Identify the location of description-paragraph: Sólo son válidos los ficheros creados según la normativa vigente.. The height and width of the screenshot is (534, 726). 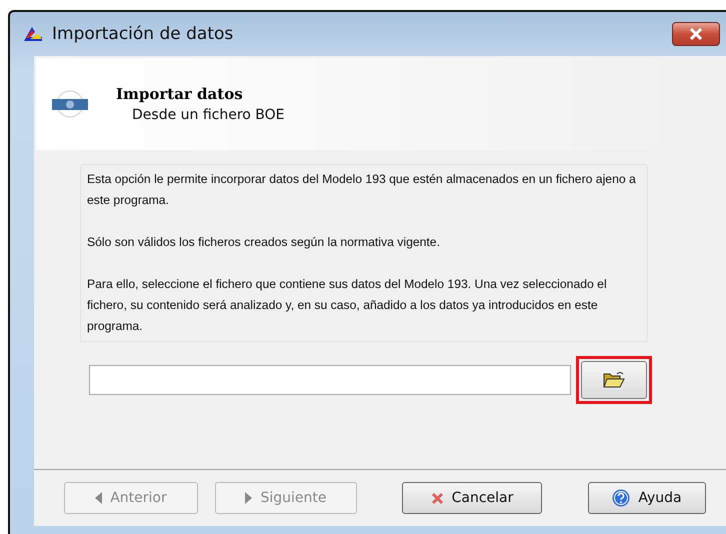
(264, 242).